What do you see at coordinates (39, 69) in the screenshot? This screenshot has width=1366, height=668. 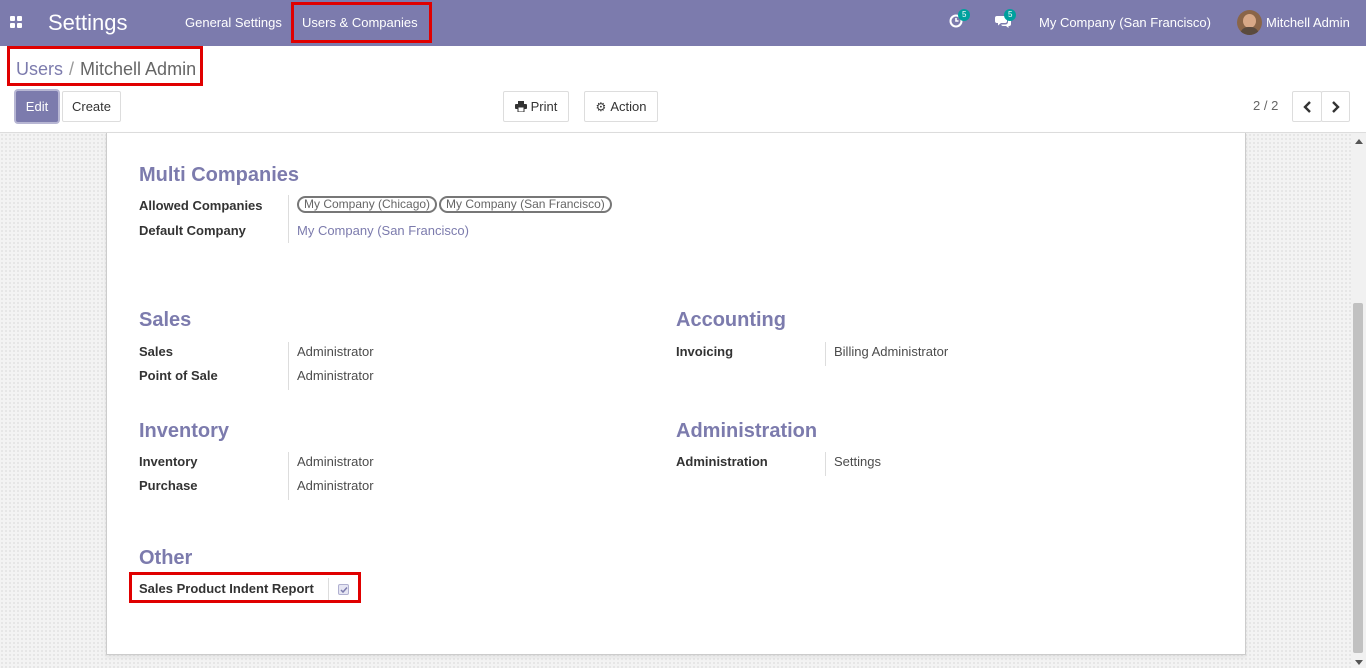 I see `breadcrumb-users: Users` at bounding box center [39, 69].